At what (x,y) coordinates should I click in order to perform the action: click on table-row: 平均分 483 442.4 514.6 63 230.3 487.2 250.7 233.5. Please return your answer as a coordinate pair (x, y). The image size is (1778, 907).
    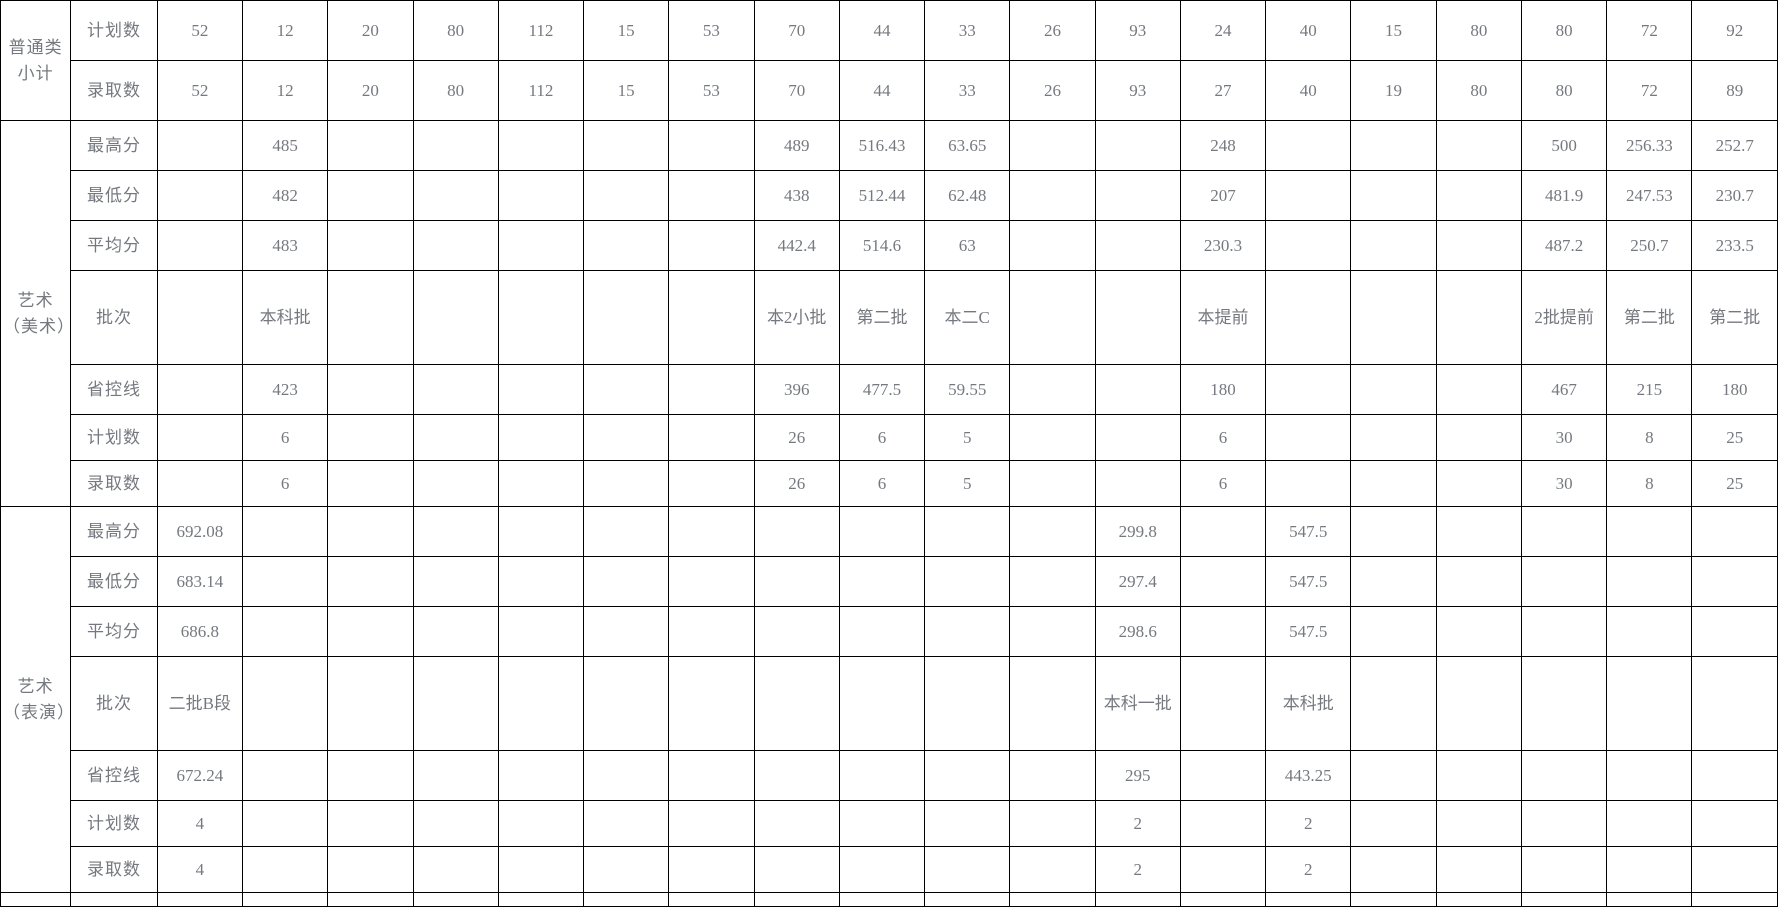
    Looking at the image, I should click on (889, 245).